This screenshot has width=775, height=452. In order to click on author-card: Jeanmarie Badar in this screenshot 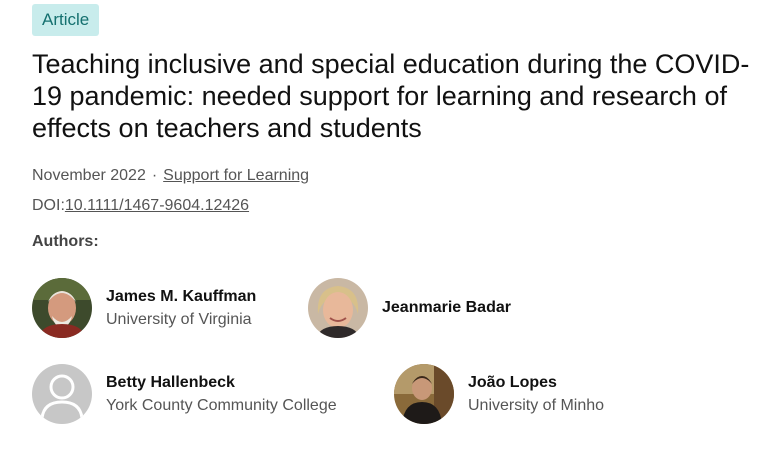, I will do `click(409, 308)`.